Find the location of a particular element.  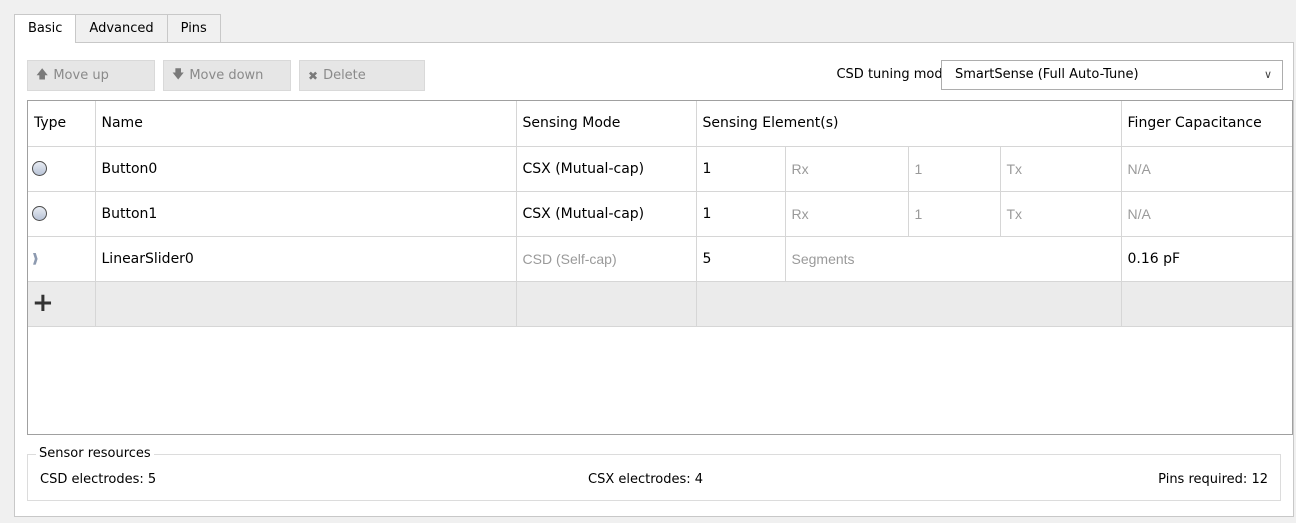

delete-x-icon: ✖ is located at coordinates (313, 75).